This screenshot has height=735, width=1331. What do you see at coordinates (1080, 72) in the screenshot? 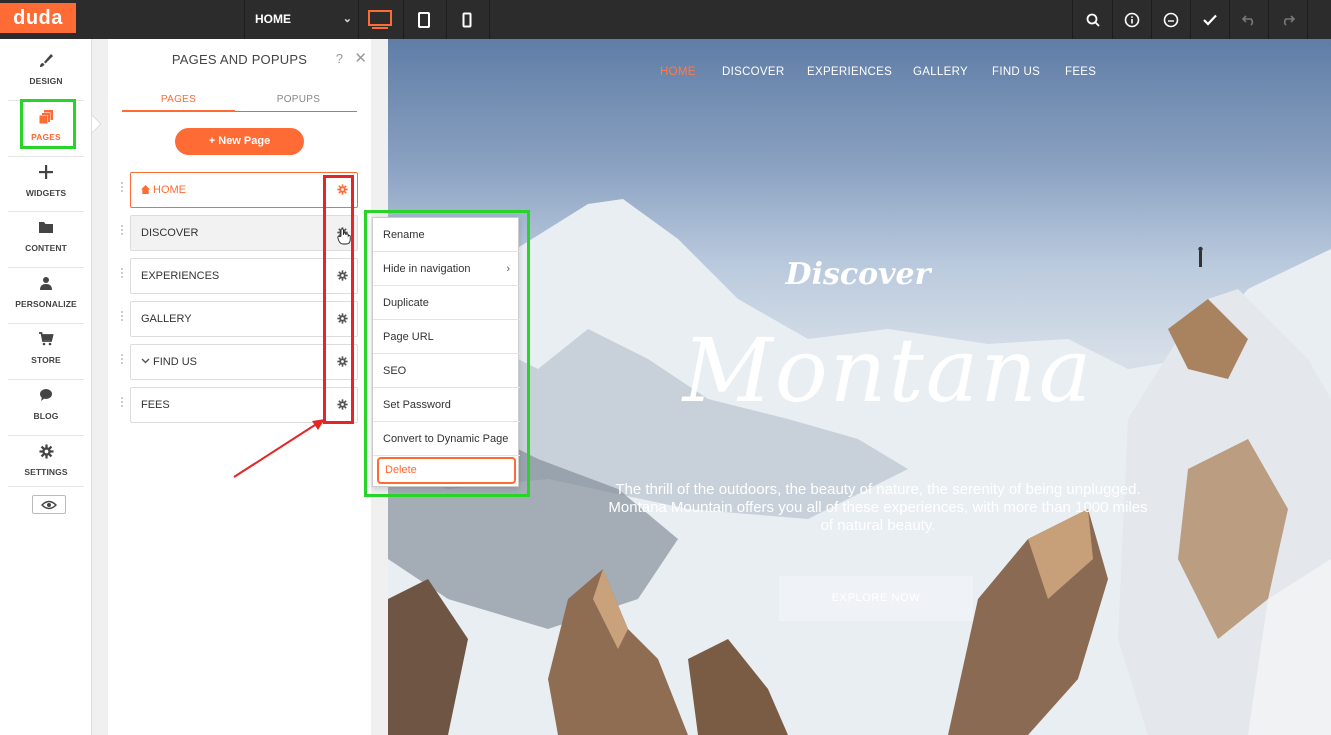
I see `site-nav-fees: FEES` at bounding box center [1080, 72].